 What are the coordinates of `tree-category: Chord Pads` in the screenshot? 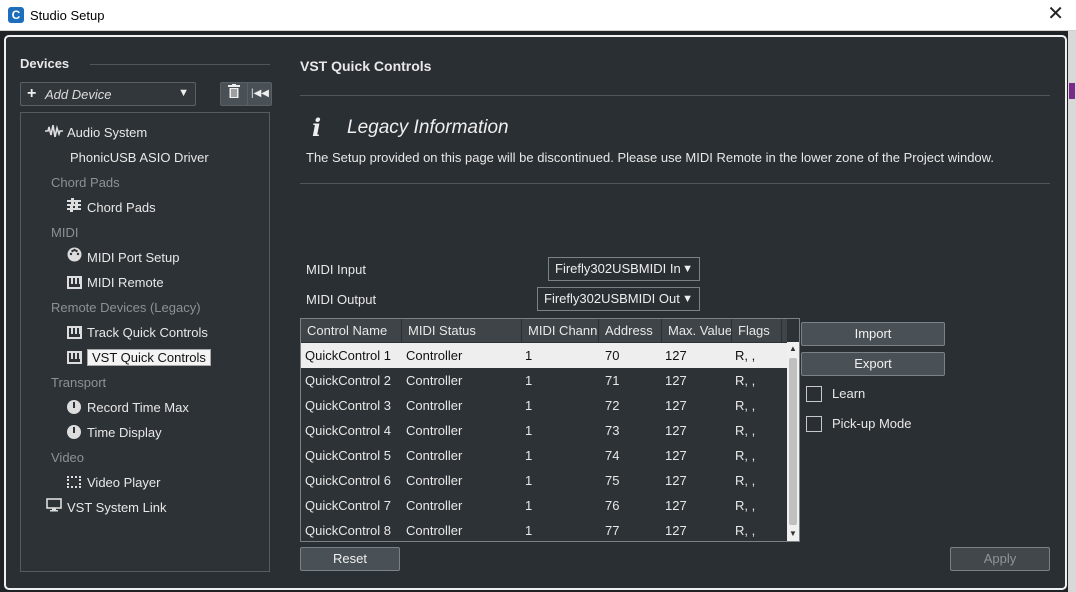 It's located at (85, 183).